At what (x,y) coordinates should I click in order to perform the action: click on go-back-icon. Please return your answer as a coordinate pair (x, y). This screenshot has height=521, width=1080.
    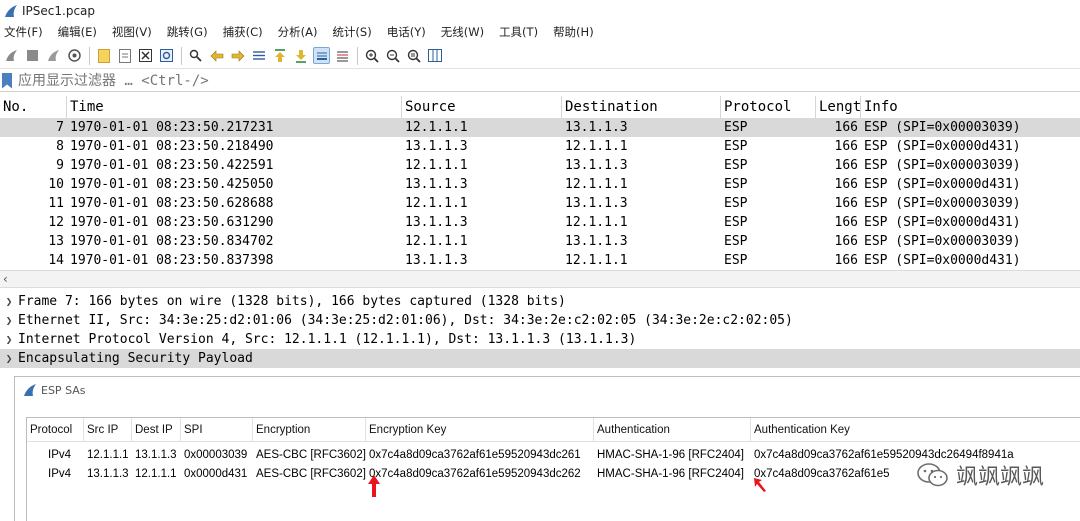
    Looking at the image, I should click on (216, 55).